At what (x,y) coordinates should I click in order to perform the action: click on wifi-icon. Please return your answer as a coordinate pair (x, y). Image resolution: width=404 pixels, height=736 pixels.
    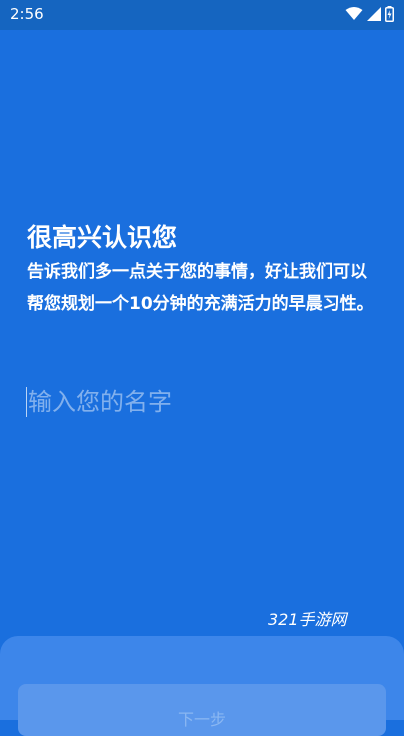
    Looking at the image, I should click on (354, 13).